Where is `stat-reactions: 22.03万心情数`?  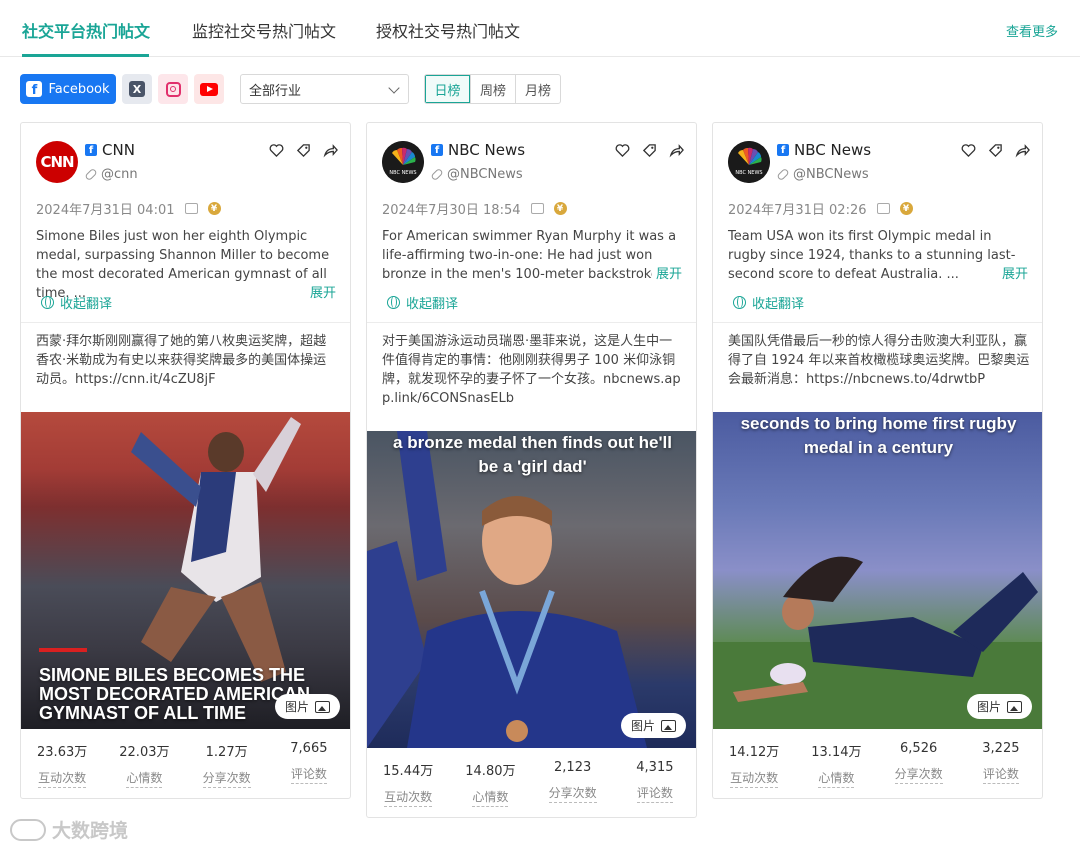 stat-reactions: 22.03万心情数 is located at coordinates (144, 759).